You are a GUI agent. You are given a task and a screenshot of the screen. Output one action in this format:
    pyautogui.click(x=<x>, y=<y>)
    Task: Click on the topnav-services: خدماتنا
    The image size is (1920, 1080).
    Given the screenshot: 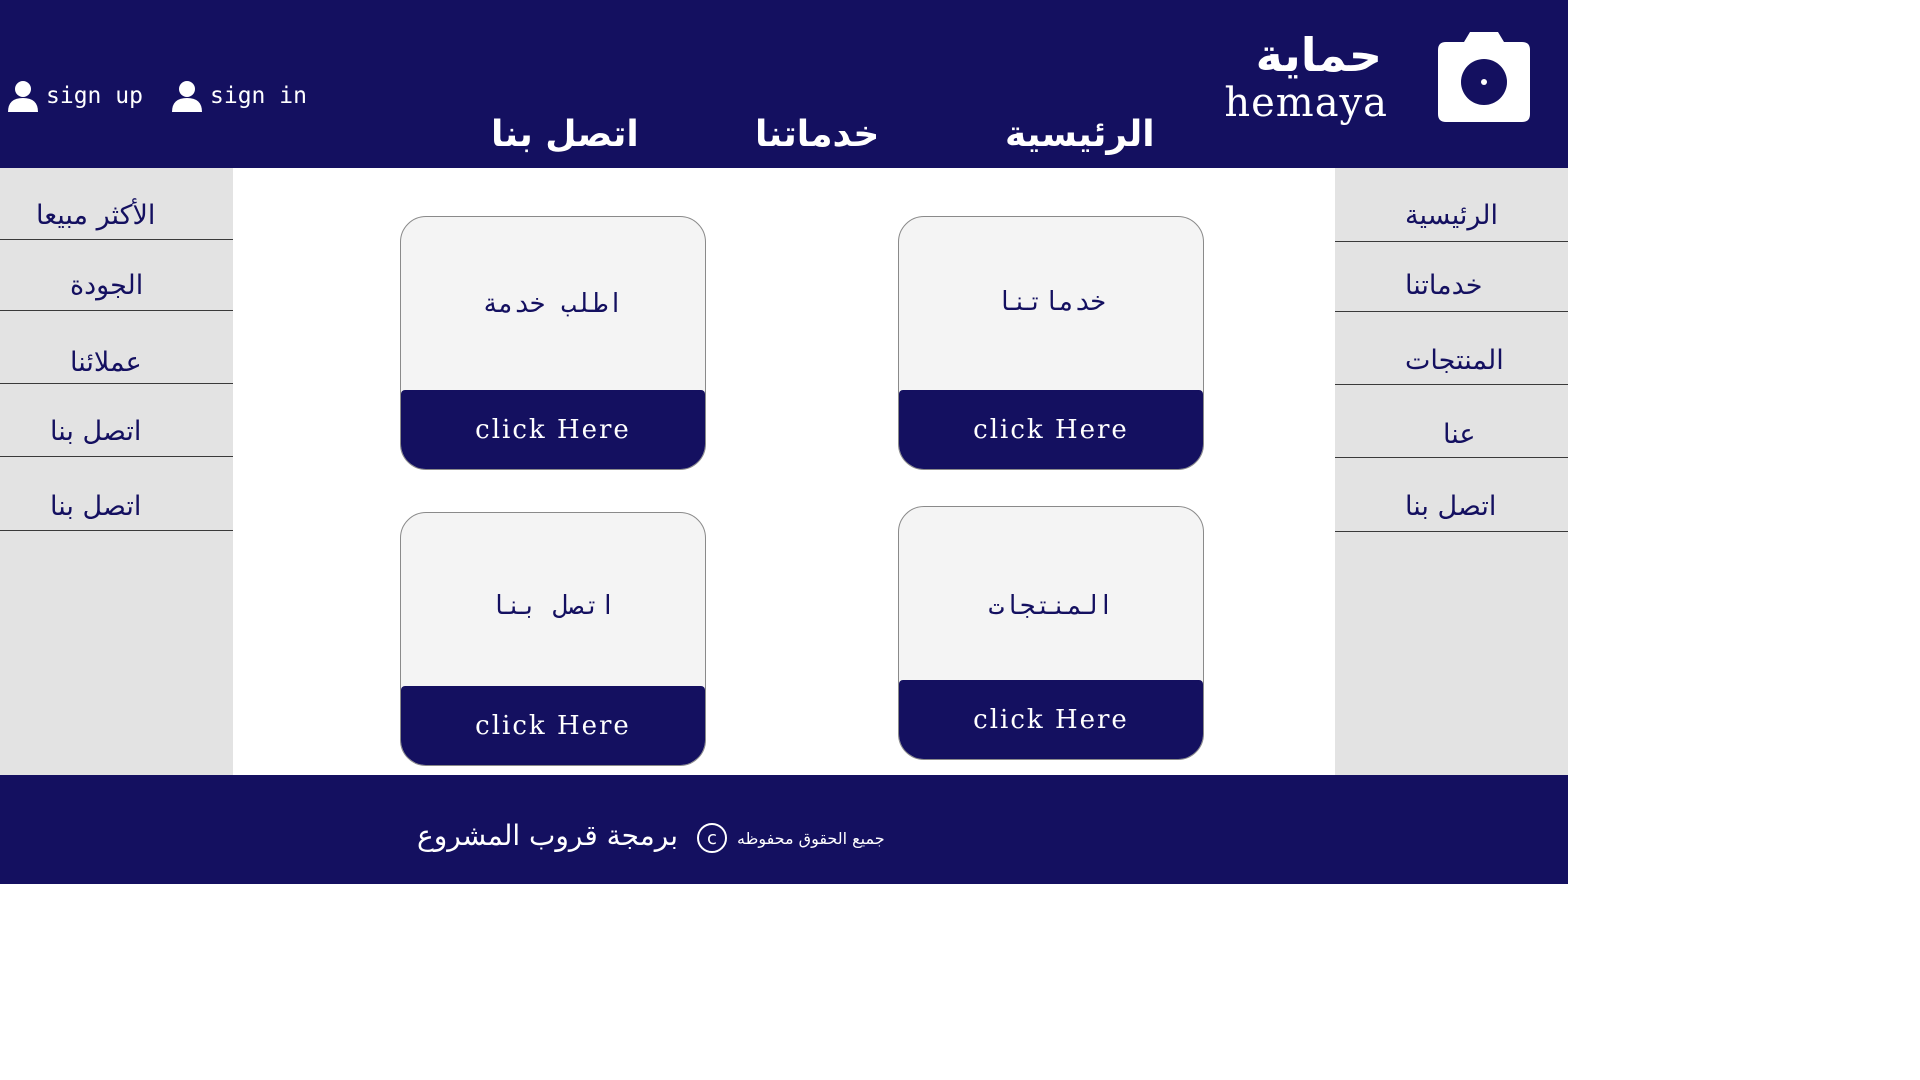 What is the action you would take?
    pyautogui.click(x=817, y=134)
    